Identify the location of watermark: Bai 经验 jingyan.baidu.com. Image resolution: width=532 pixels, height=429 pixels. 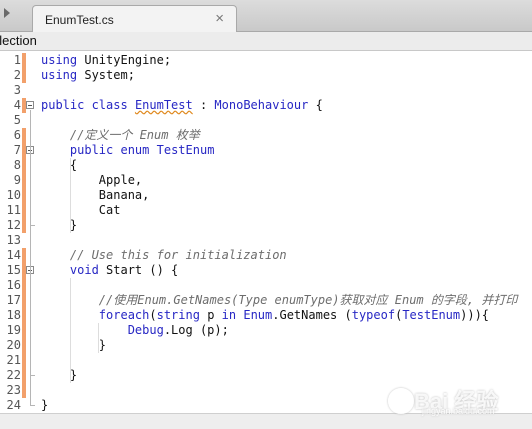
(437, 400).